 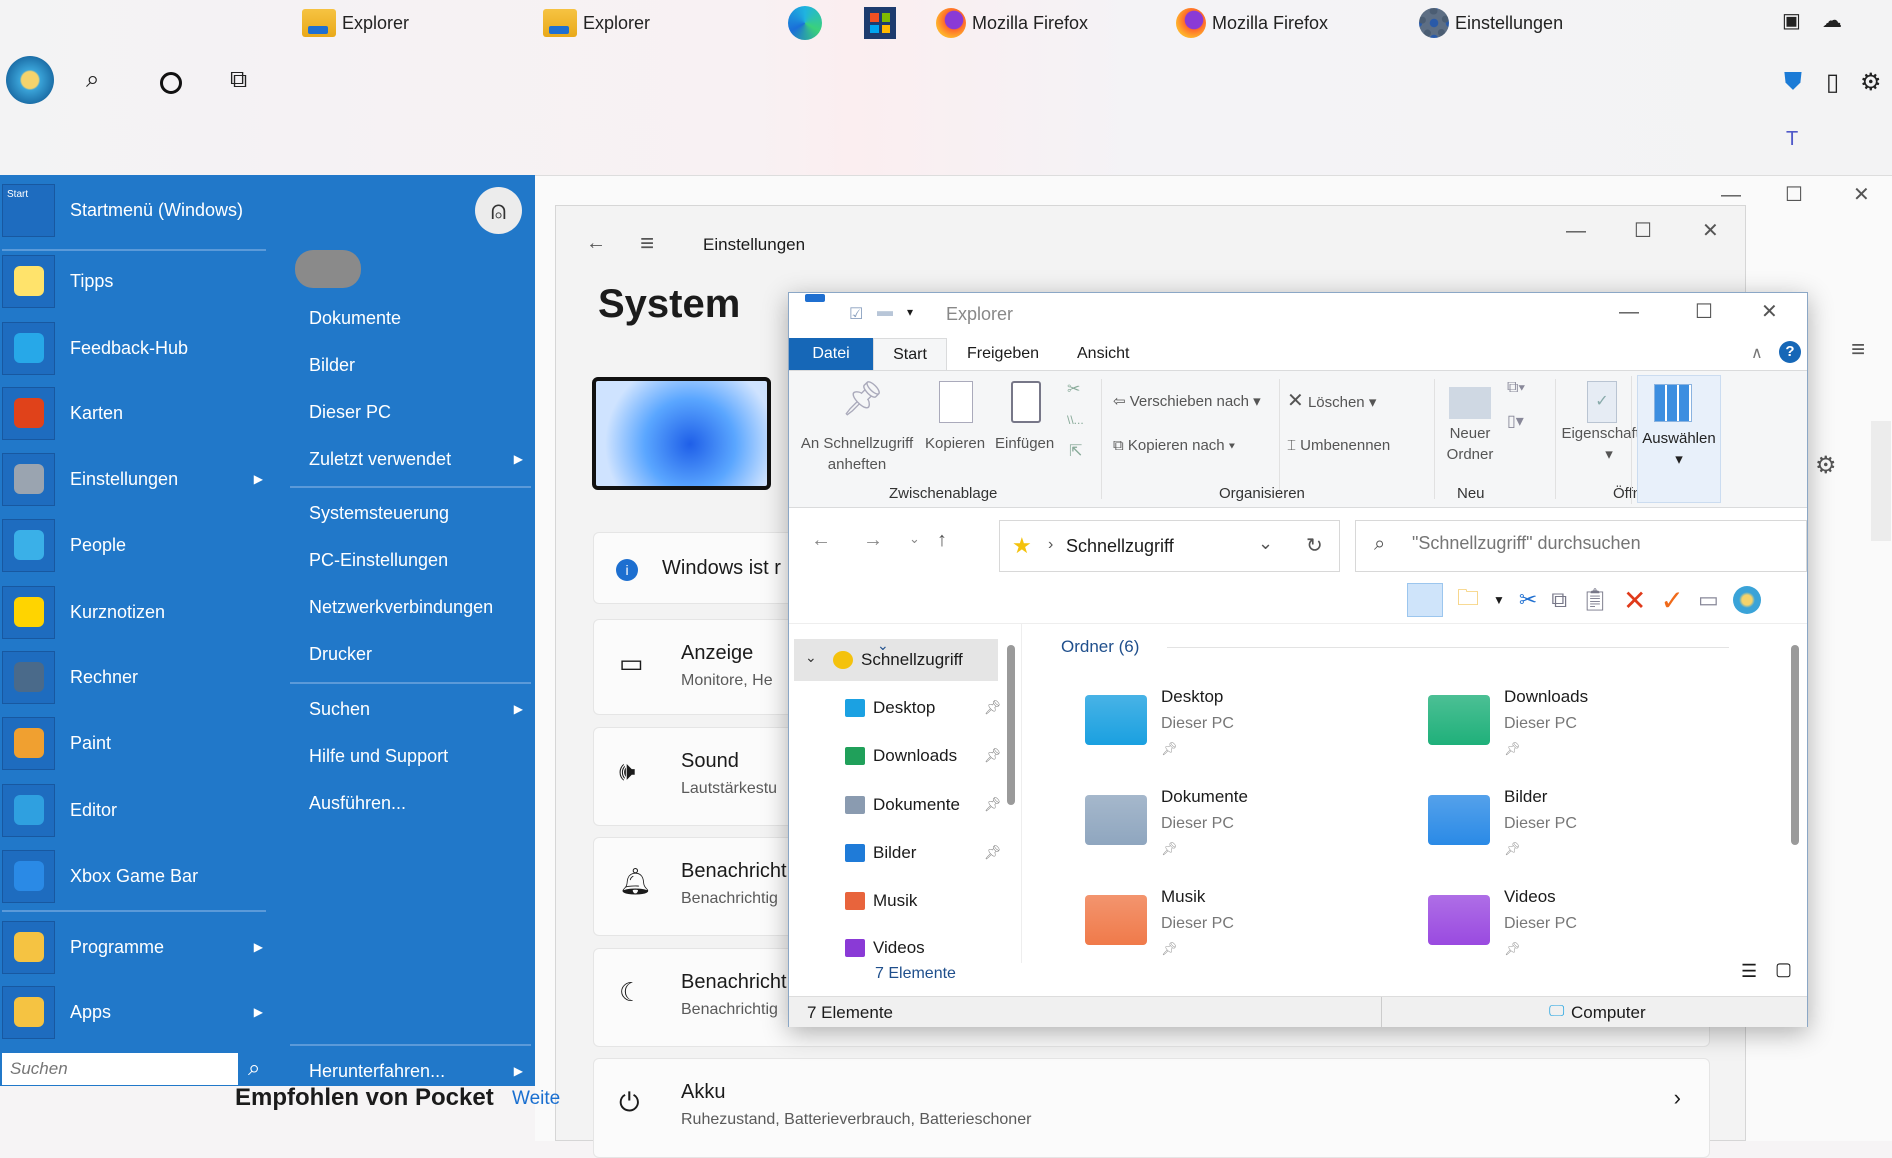 I want to click on expand-chevron-icon: ⌄, so click(x=811, y=657).